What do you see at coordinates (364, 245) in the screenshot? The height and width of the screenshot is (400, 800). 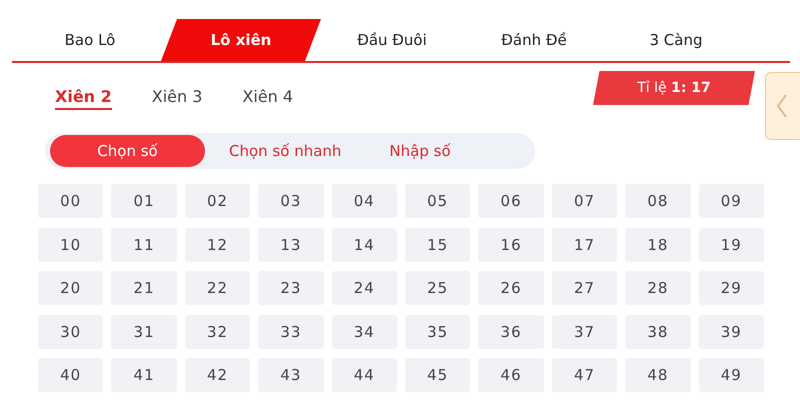 I see `number-button: 14` at bounding box center [364, 245].